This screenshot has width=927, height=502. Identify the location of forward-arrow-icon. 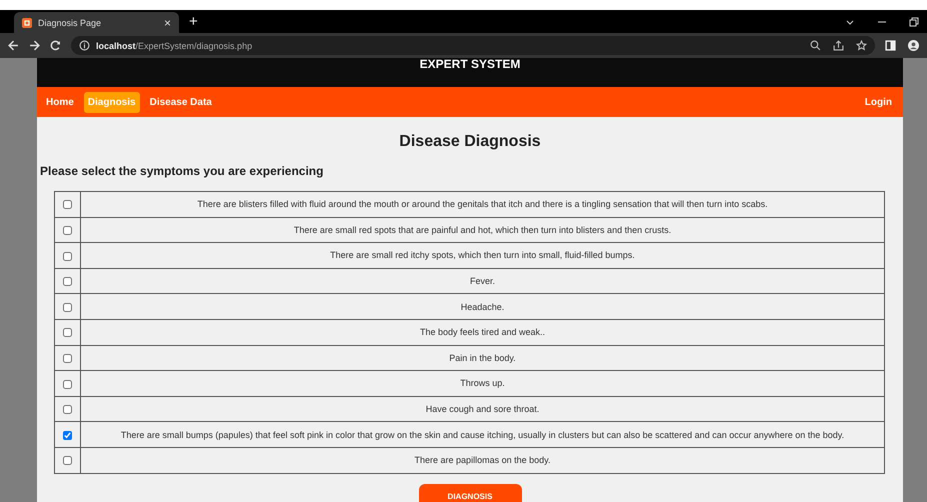
(34, 45).